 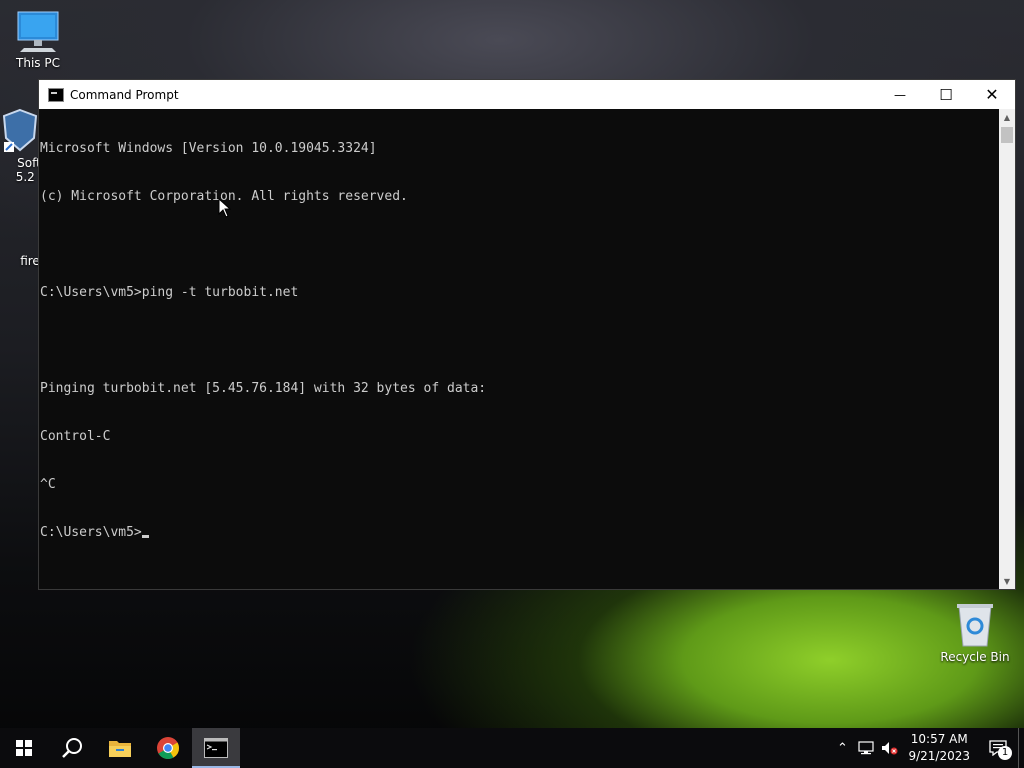 What do you see at coordinates (124, 94) in the screenshot?
I see `window-title: Command Prompt` at bounding box center [124, 94].